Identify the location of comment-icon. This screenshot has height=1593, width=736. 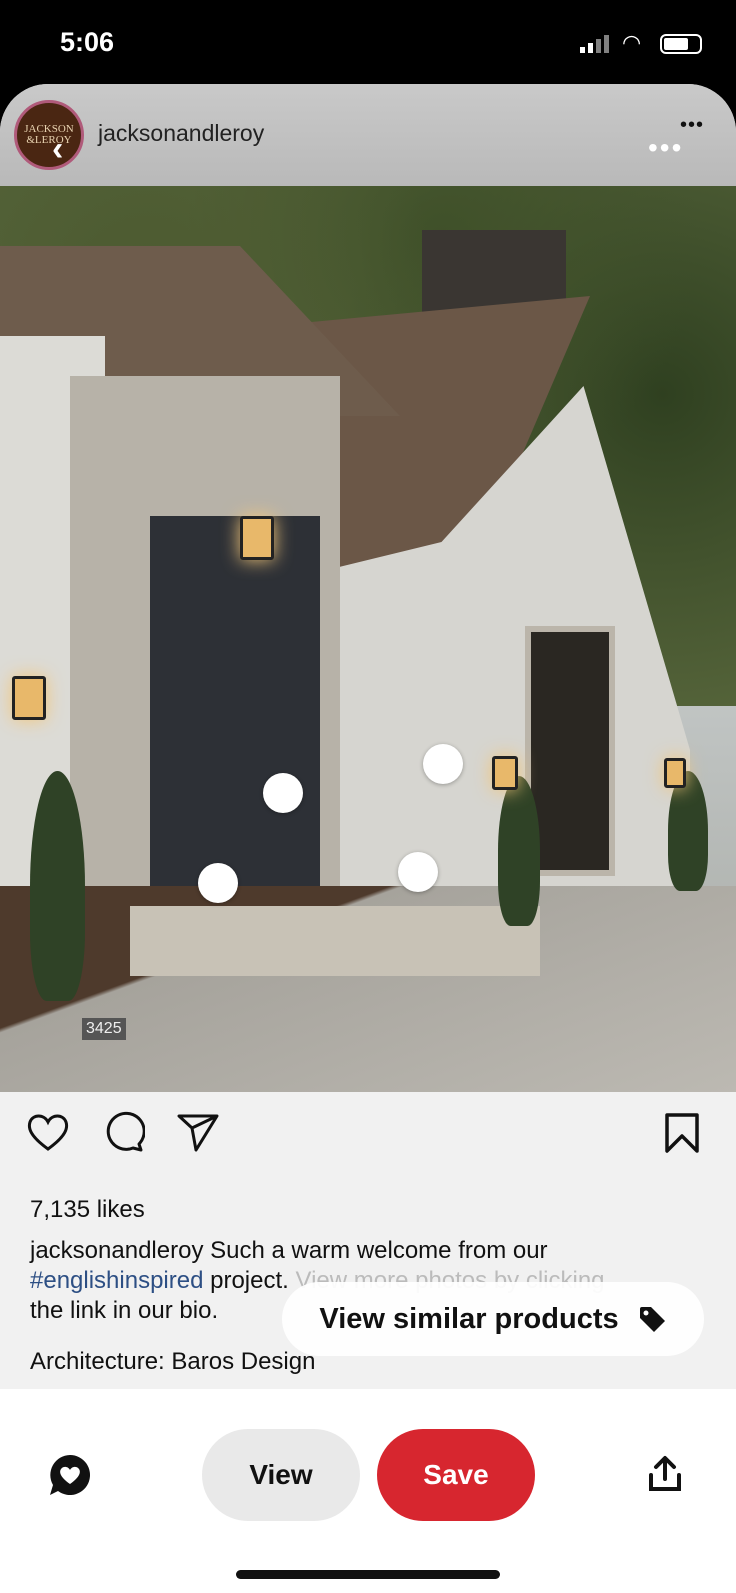
(124, 1132).